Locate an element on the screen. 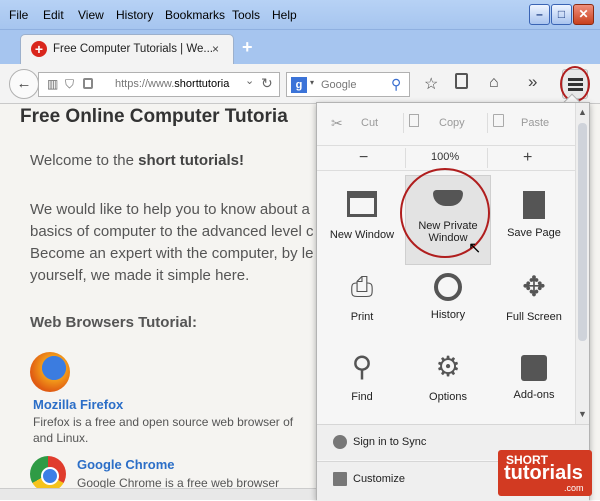  zoom-in-button: + is located at coordinates (527, 158).